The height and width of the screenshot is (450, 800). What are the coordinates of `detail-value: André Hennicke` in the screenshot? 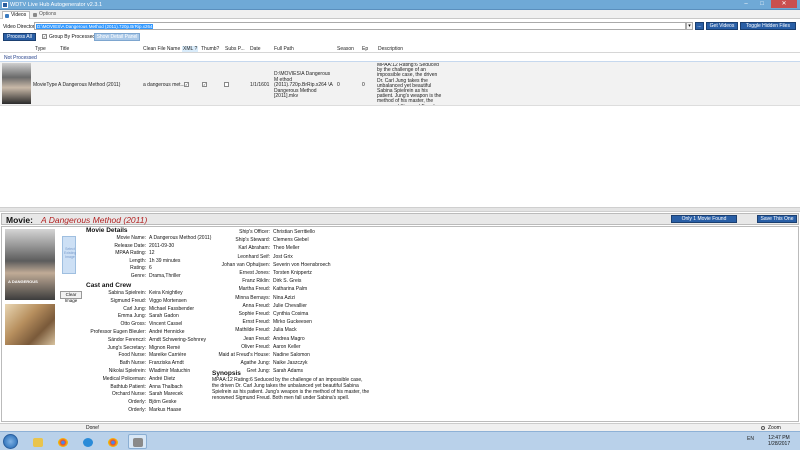 It's located at (167, 332).